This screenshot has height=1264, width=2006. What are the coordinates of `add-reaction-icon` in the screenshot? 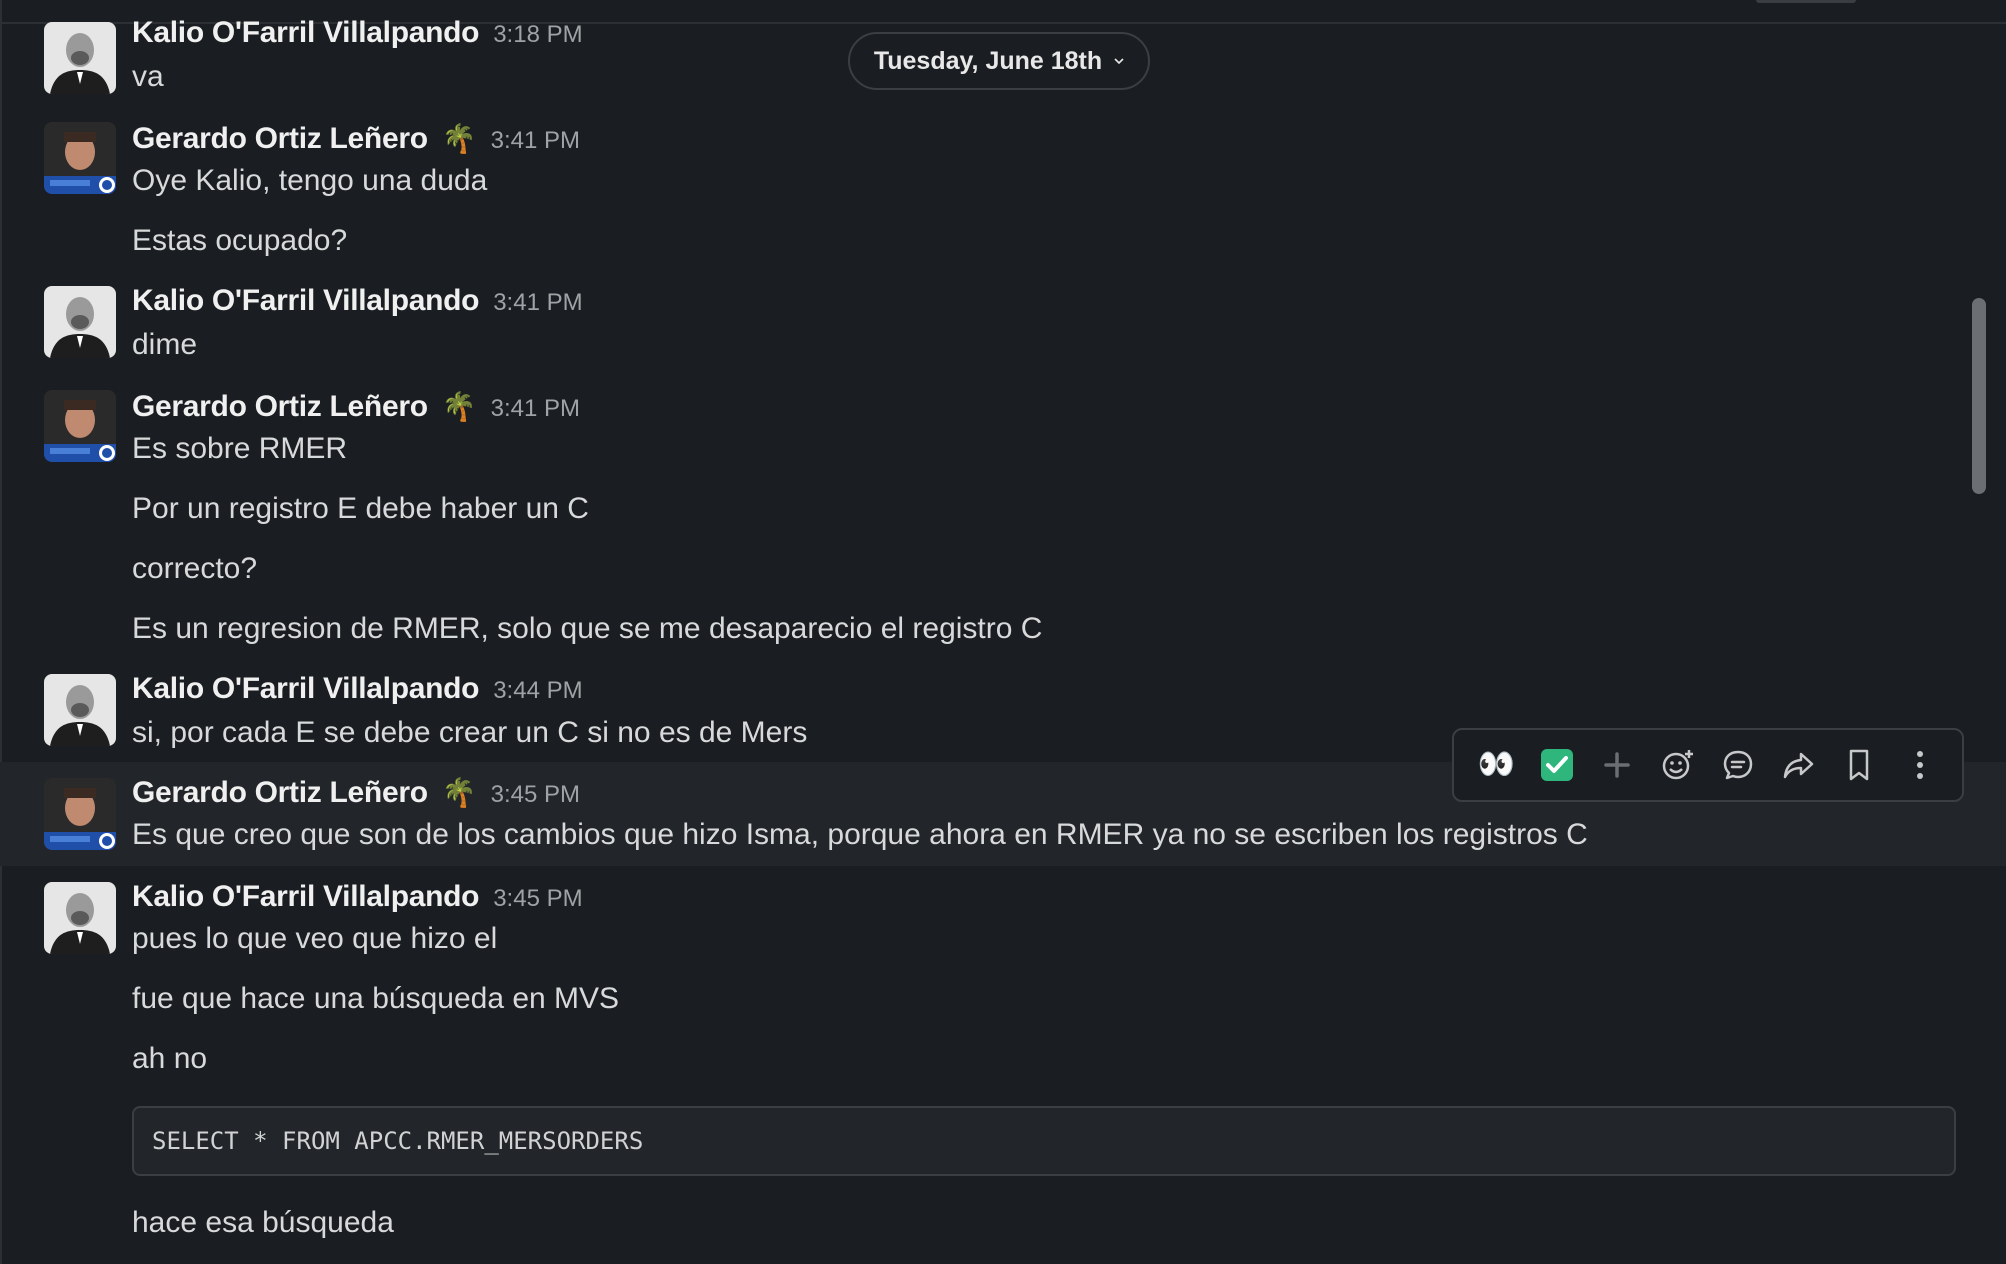 It's located at (1617, 765).